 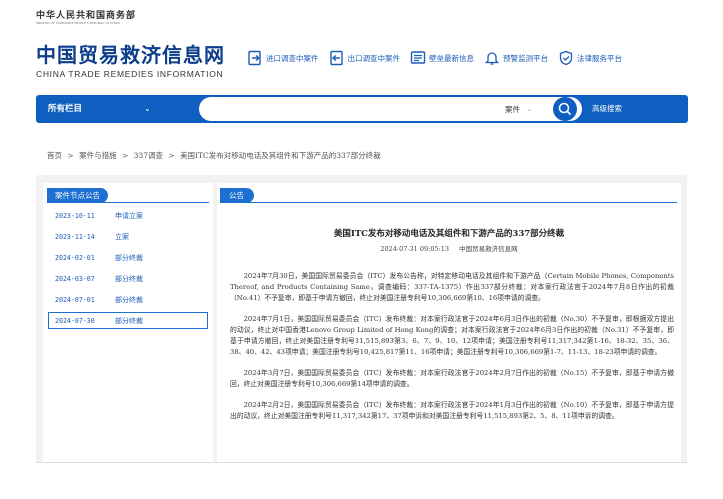 What do you see at coordinates (336, 58) in the screenshot?
I see `export-case-icon` at bounding box center [336, 58].